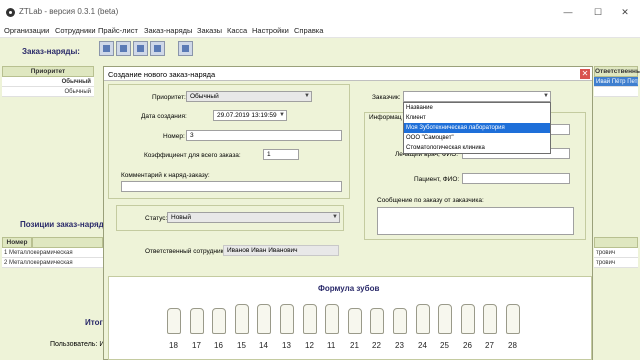 The width and height of the screenshot is (640, 360). Describe the element at coordinates (386, 97) in the screenshot. I see `customer-label: Заказчик:` at that location.